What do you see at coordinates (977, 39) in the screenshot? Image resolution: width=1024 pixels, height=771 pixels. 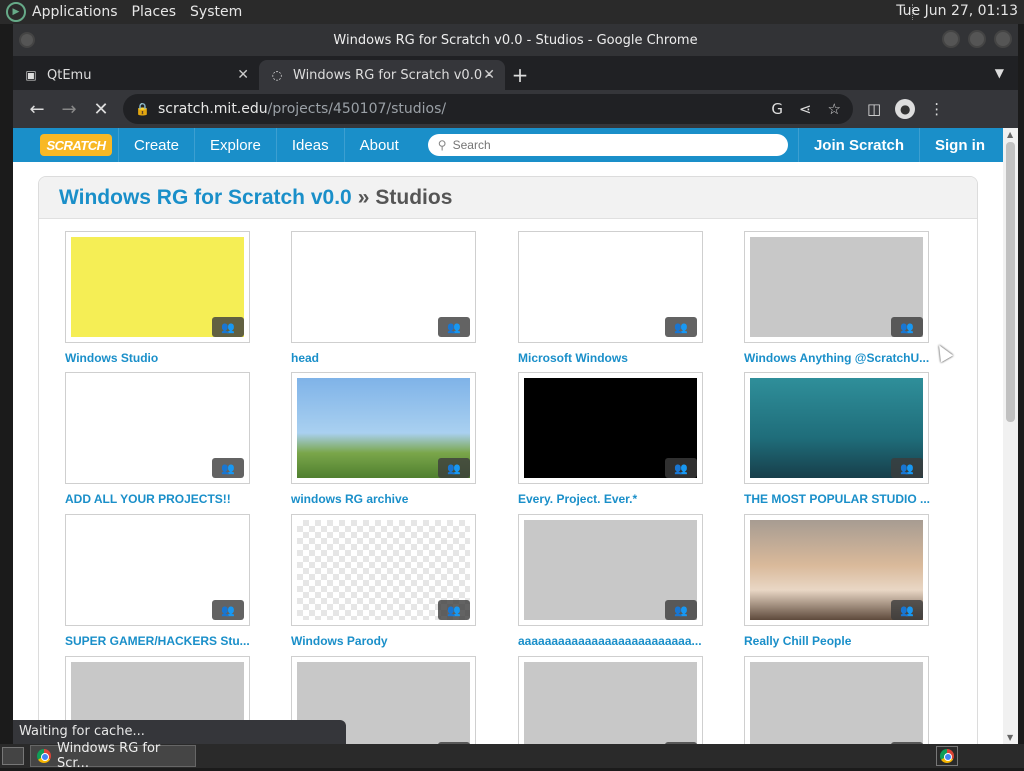 I see `maximize-button` at bounding box center [977, 39].